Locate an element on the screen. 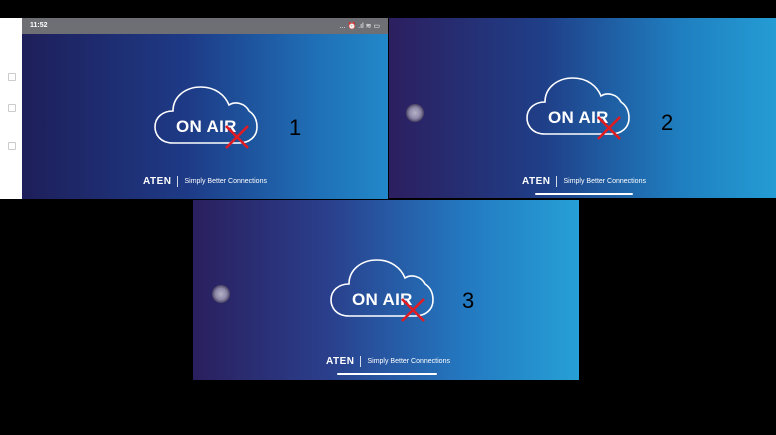  android-nav-bar is located at coordinates (11, 108).